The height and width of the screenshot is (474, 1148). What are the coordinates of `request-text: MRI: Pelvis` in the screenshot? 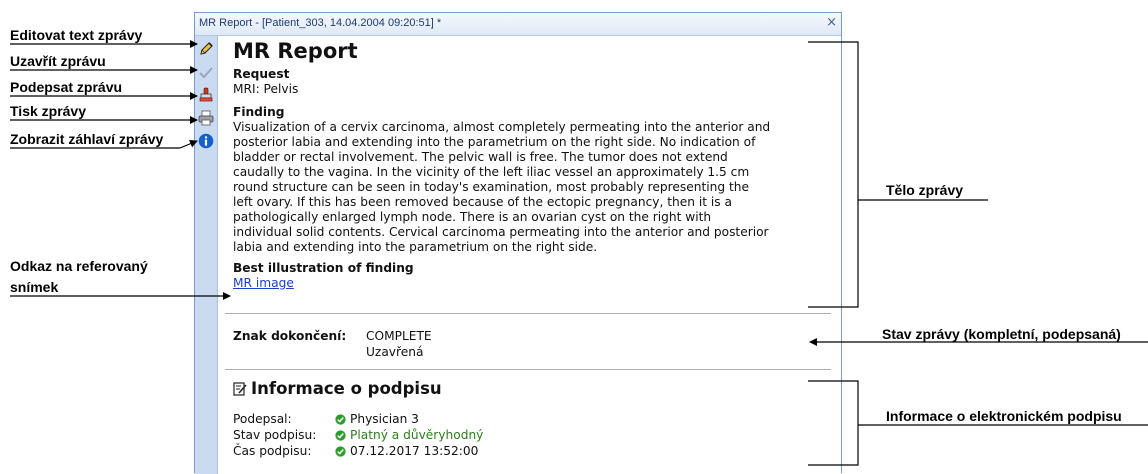 It's located at (266, 89).